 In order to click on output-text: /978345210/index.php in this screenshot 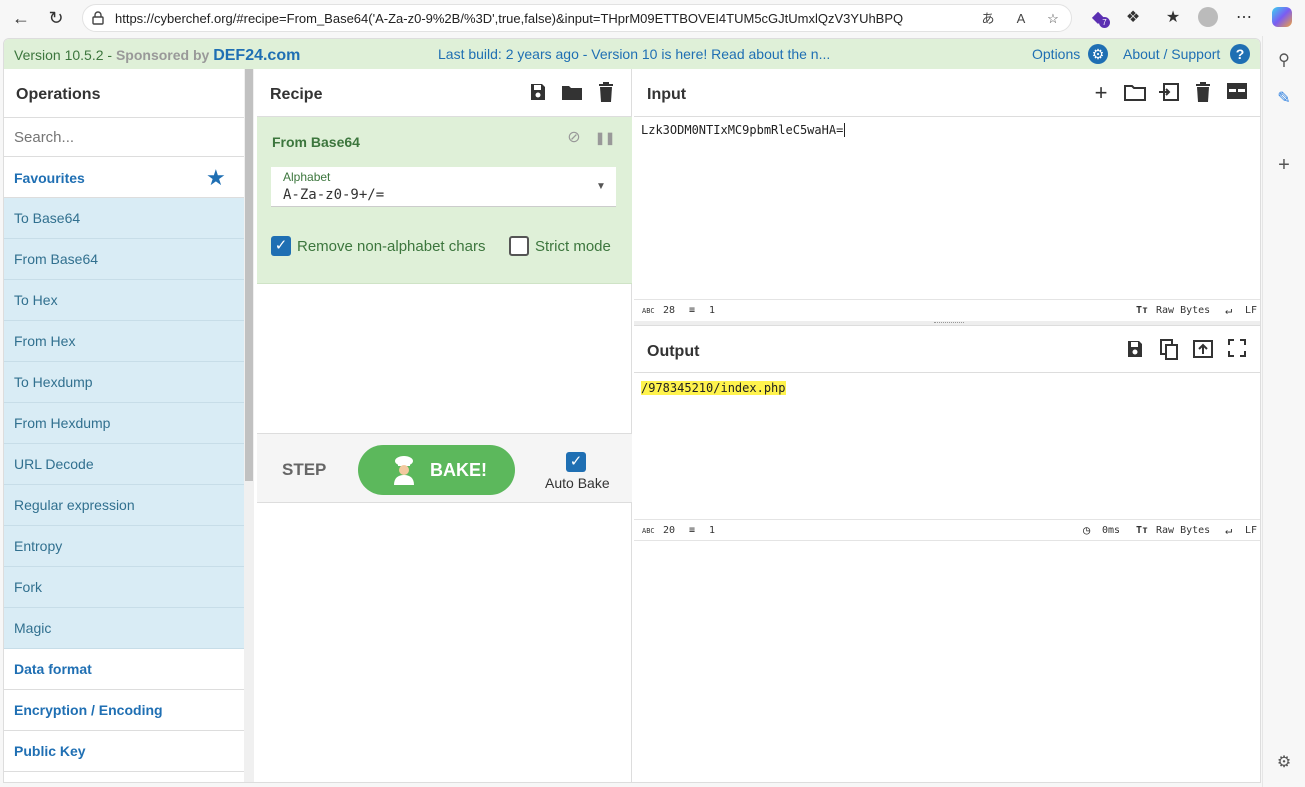, I will do `click(713, 388)`.